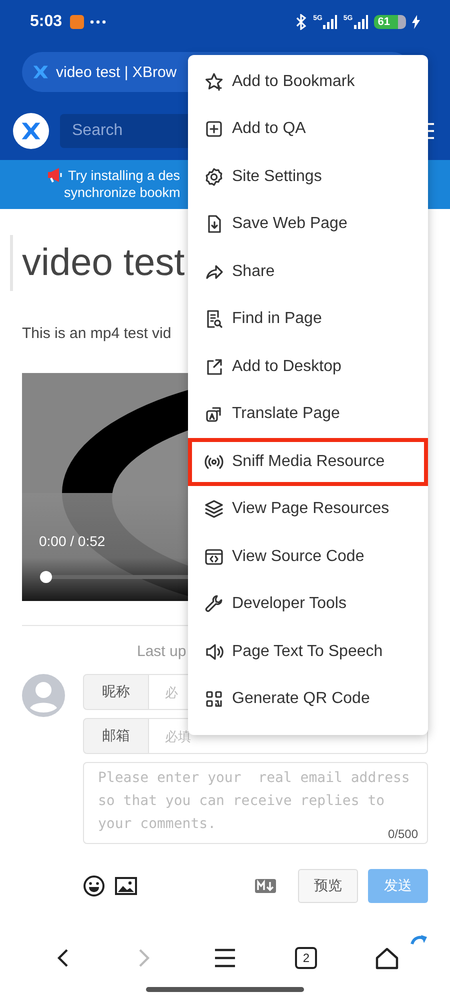 This screenshot has height=1000, width=450. I want to click on article-text: This is an mp4 test vid, so click(97, 333).